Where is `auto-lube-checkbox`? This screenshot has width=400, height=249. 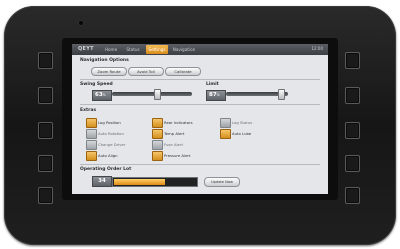
auto-lube-checkbox is located at coordinates (225, 134).